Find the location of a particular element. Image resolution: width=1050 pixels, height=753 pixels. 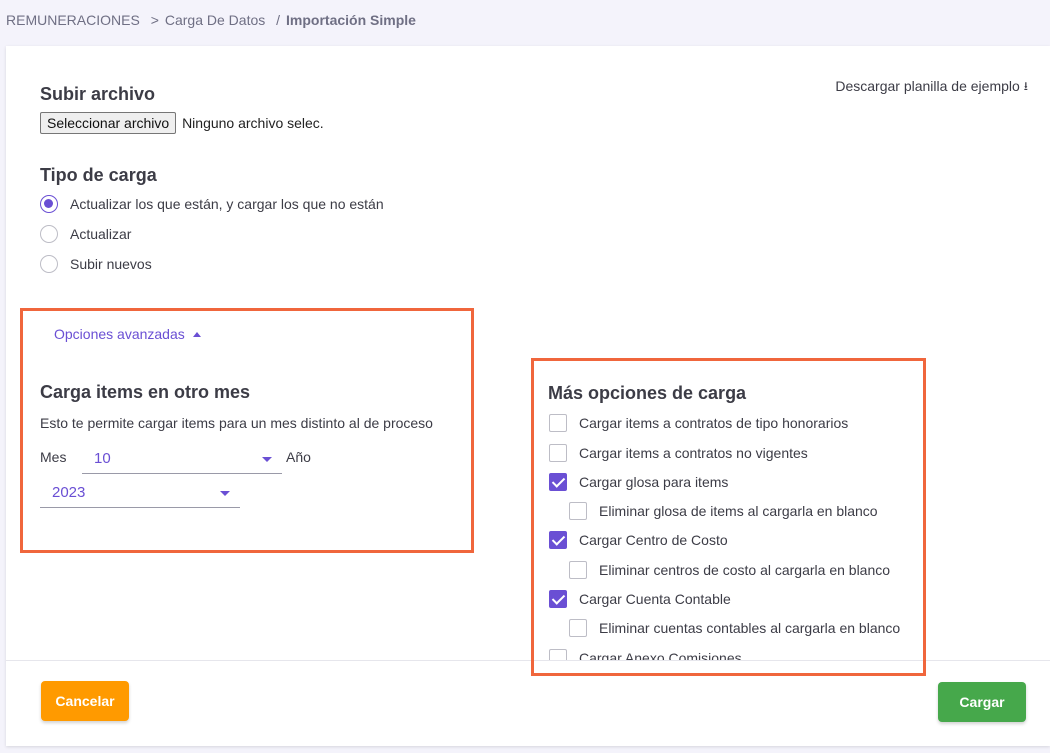

upload-title: Subir archivo is located at coordinates (98, 94).